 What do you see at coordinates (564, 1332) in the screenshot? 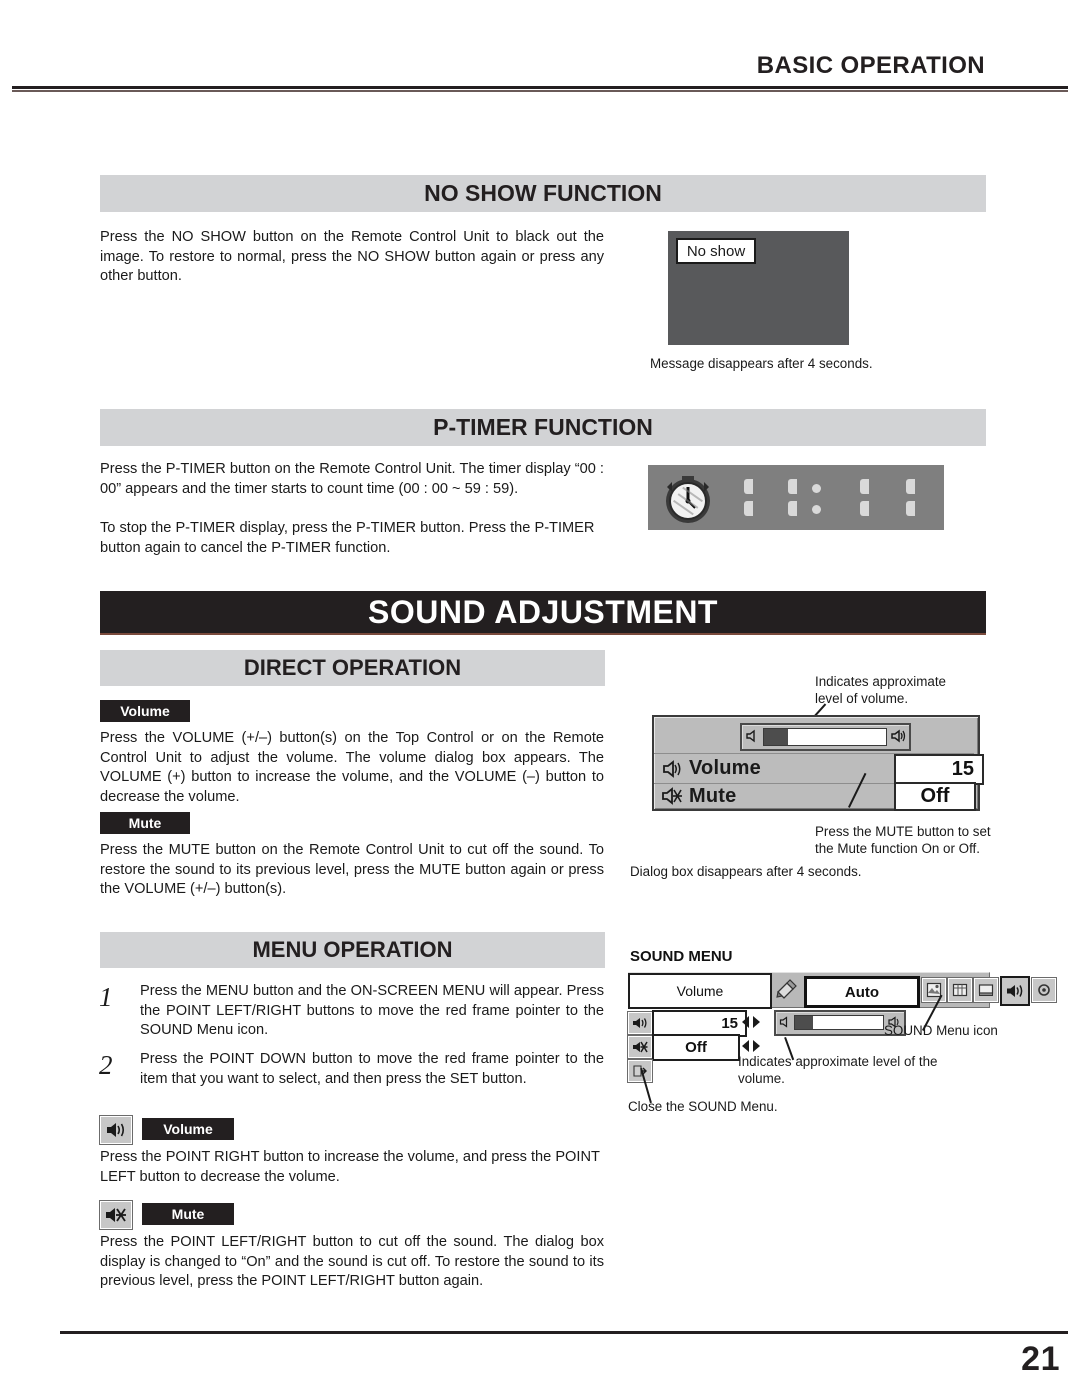
I see `footer-rule` at bounding box center [564, 1332].